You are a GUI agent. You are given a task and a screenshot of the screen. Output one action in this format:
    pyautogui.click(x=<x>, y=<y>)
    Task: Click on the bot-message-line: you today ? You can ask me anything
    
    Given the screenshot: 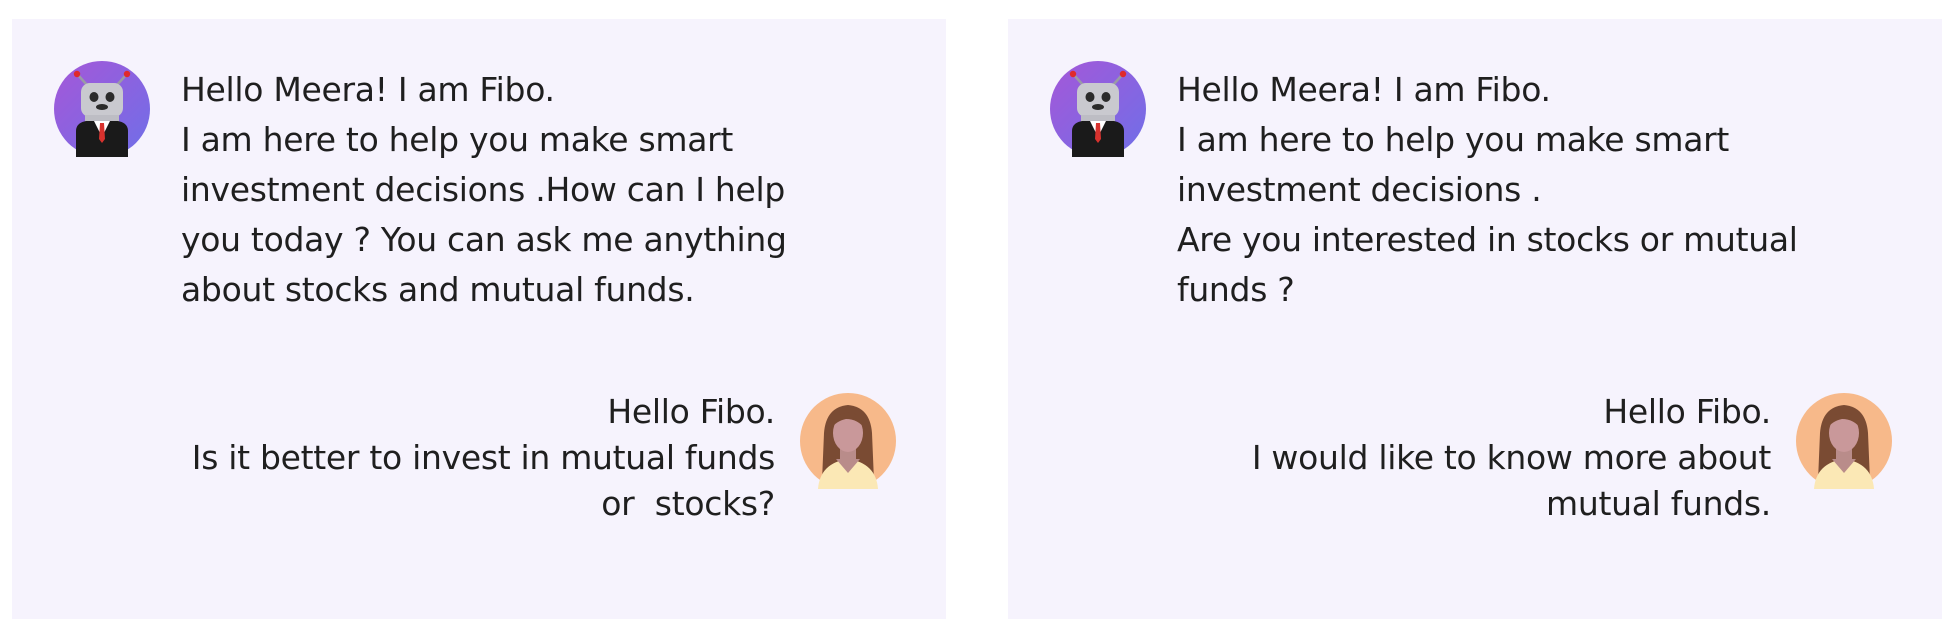 What is the action you would take?
    pyautogui.click(x=484, y=239)
    